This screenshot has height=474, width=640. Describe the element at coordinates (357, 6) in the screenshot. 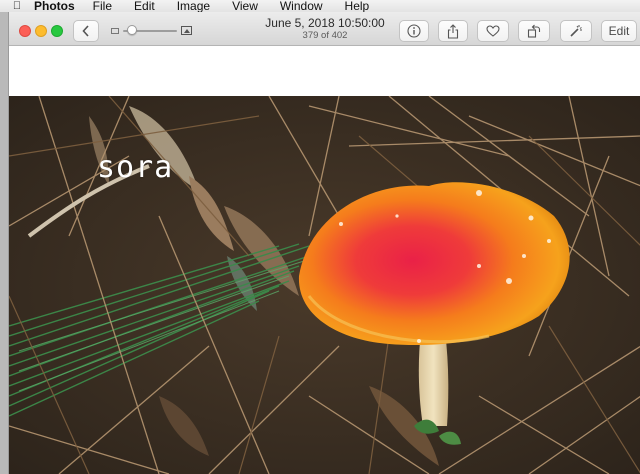

I see `menu-help: Help` at that location.